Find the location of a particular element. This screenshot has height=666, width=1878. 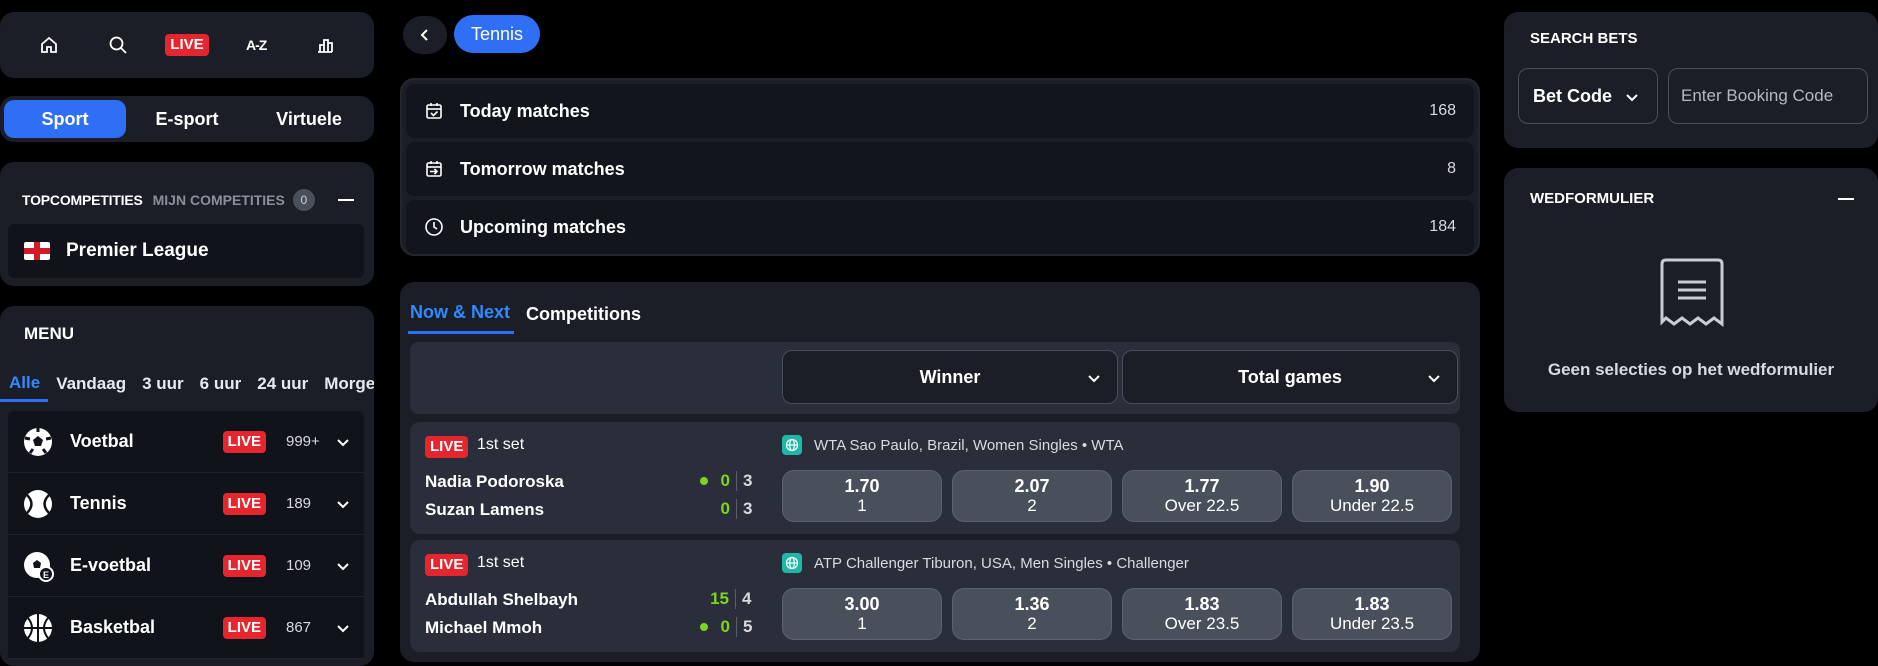

competition-item-premier-league: Premier League is located at coordinates (186, 251).